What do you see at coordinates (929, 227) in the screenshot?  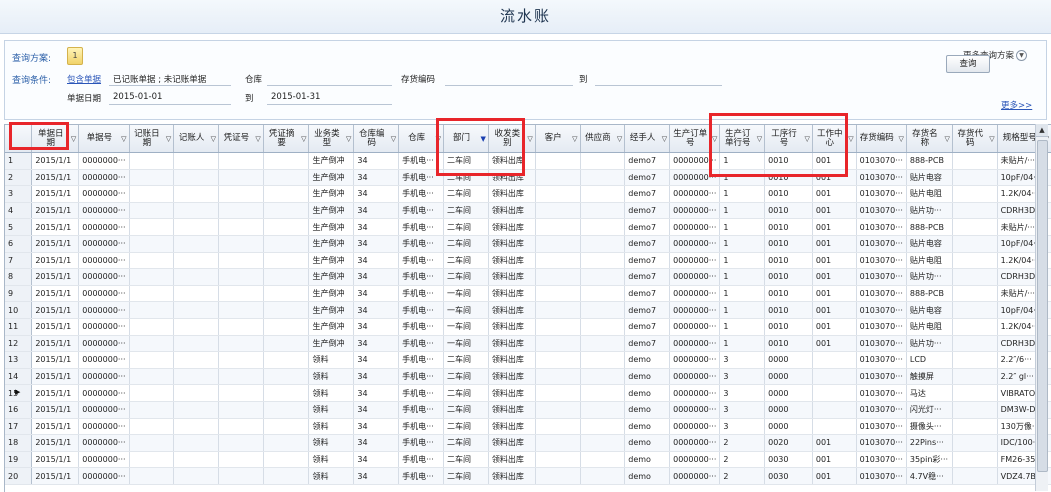 I see `cell-invname: 888-PCB` at bounding box center [929, 227].